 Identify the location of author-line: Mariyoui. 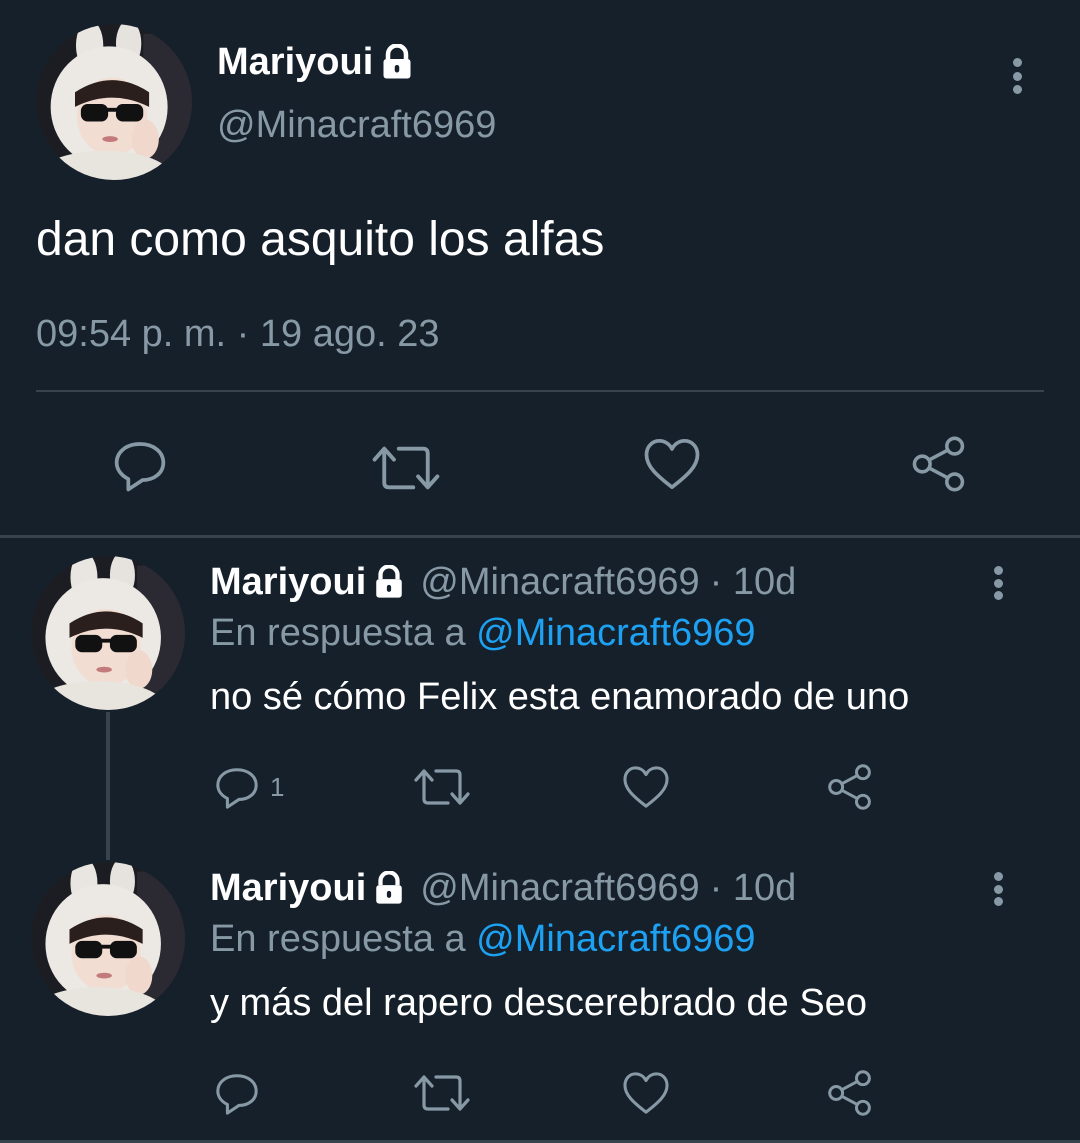
(316, 62).